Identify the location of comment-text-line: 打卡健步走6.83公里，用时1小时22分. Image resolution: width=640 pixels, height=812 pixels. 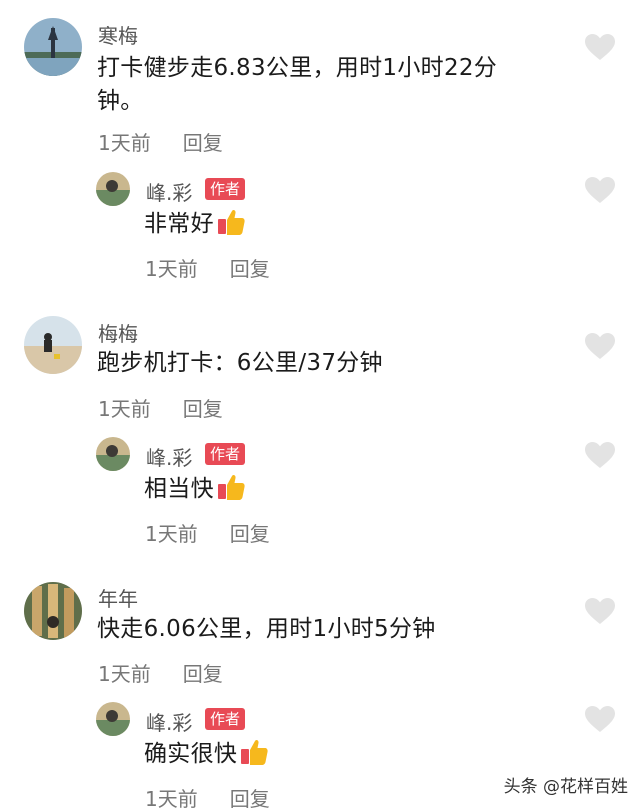
(297, 68).